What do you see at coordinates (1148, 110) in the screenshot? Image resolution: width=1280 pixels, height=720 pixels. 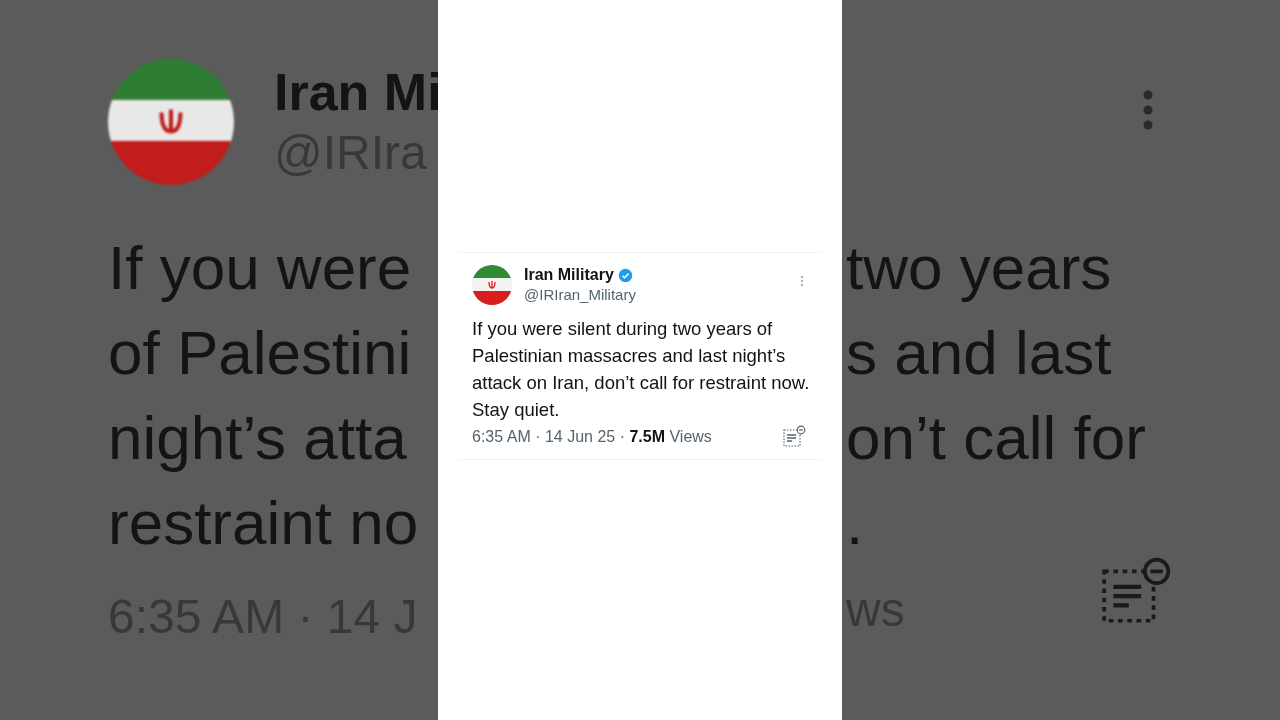 I see `more-options-icon` at bounding box center [1148, 110].